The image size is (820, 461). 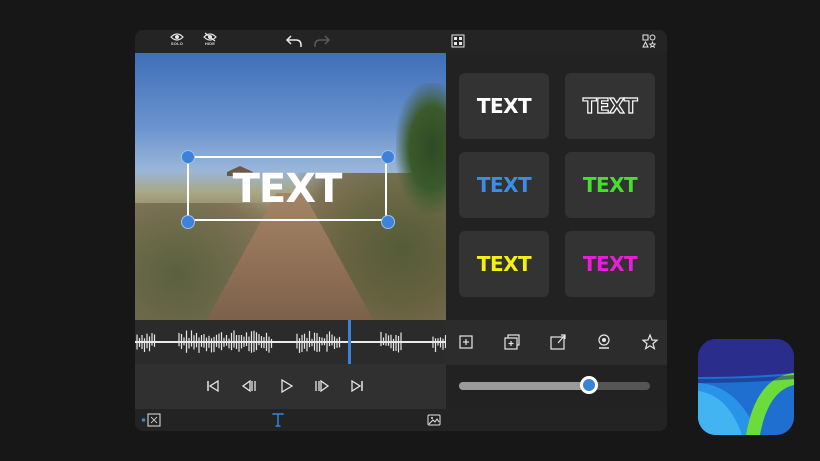 I want to click on opacity-slider-row, so click(x=556, y=387).